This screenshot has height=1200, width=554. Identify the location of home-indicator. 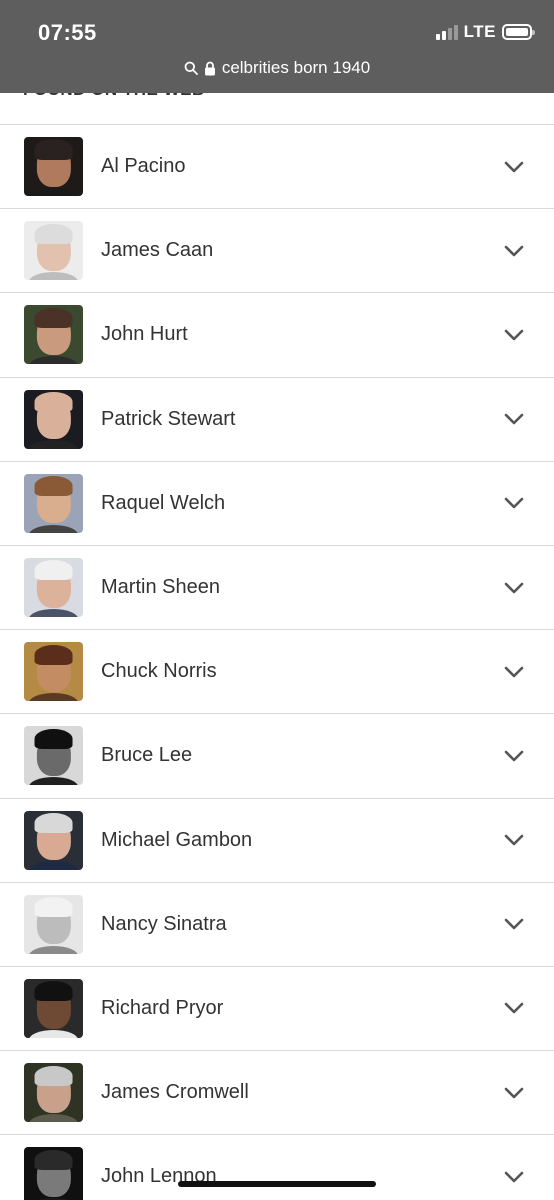
(277, 1184).